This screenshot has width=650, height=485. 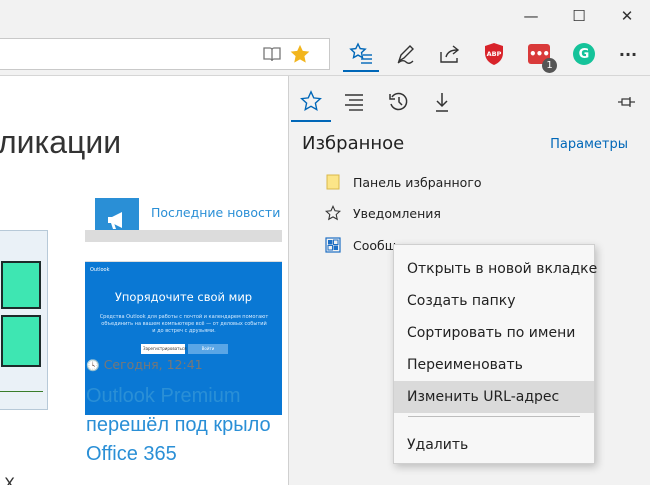 I want to click on hub-button, so click(x=361, y=54).